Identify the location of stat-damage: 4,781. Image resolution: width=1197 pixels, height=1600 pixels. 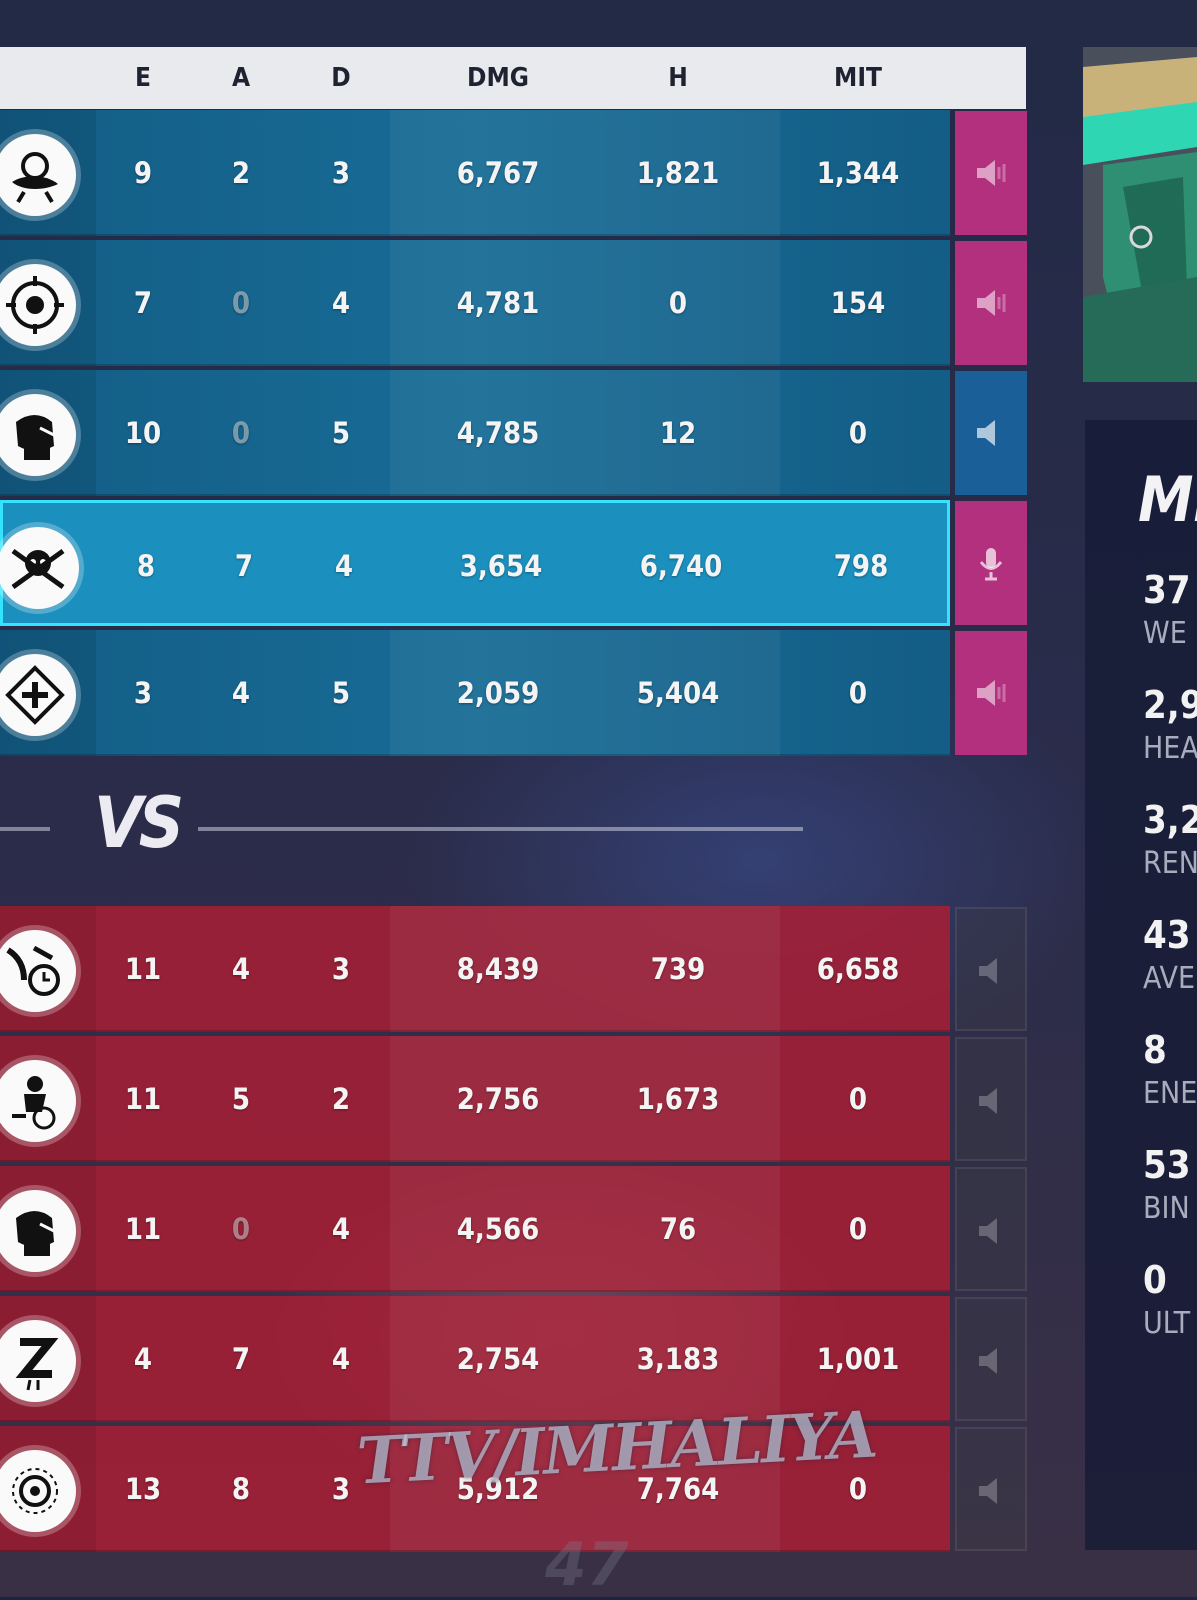
(498, 303).